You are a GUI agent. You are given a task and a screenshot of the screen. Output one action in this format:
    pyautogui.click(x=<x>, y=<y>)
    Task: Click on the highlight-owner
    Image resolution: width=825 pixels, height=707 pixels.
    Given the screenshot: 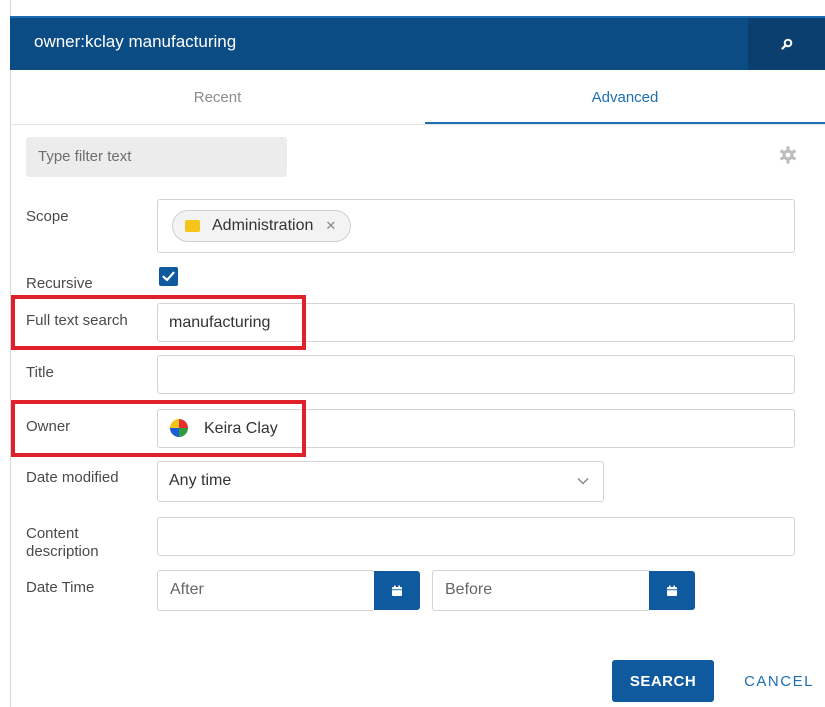 What is the action you would take?
    pyautogui.click(x=158, y=428)
    